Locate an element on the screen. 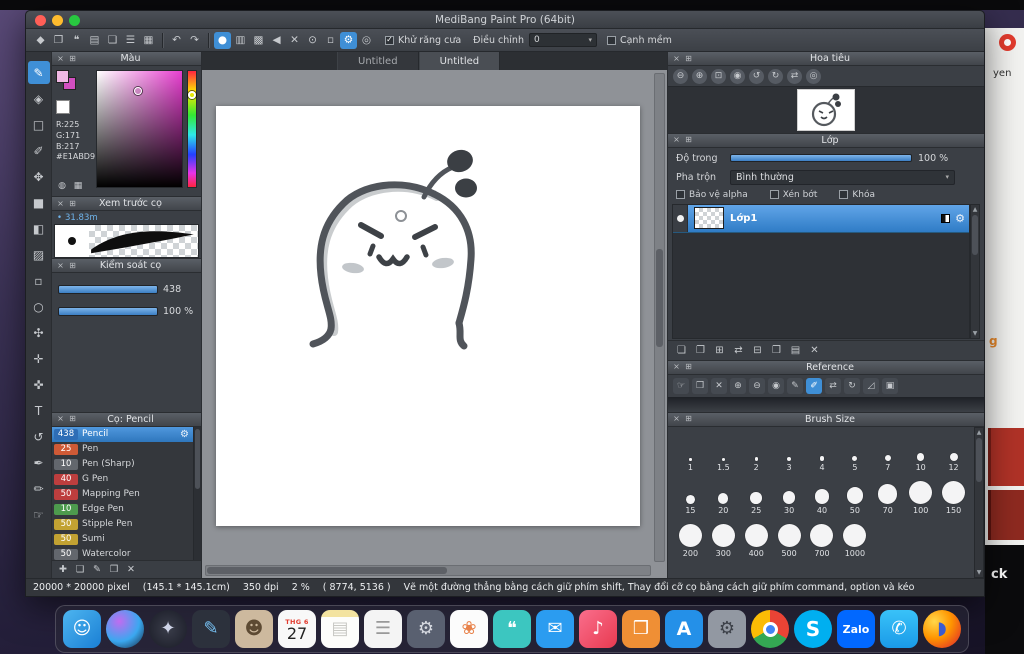  alpha-protect-checkbox-group: Bảo vệ alpha is located at coordinates (712, 195).